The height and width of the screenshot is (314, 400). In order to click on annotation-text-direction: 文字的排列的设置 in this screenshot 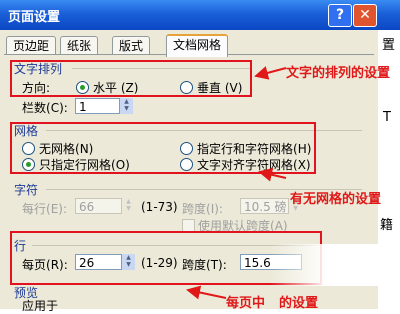, I will do `click(338, 73)`.